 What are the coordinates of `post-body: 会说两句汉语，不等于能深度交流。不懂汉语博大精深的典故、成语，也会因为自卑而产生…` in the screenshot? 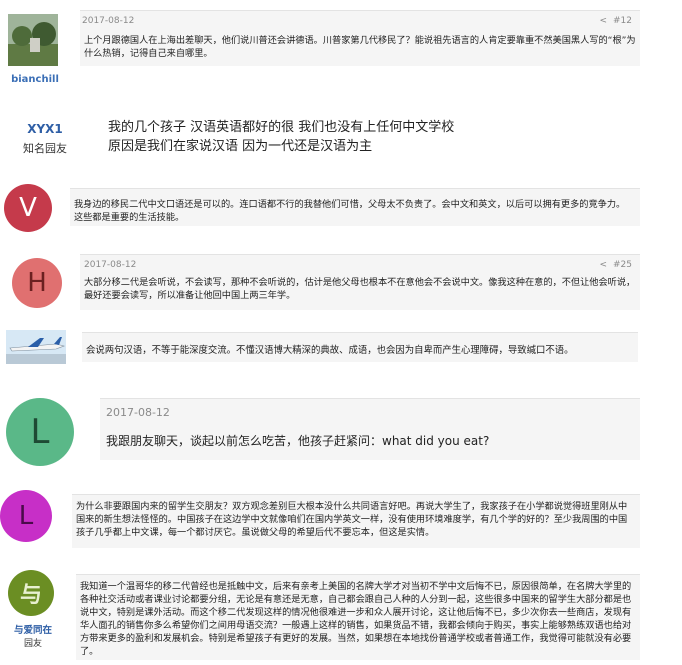 It's located at (360, 347).